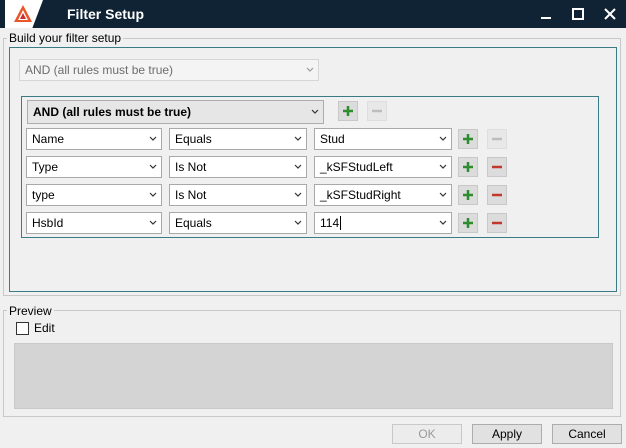 This screenshot has height=448, width=626. Describe the element at coordinates (360, 195) in the screenshot. I see `rule-value-text: _kSFStudRight` at that location.